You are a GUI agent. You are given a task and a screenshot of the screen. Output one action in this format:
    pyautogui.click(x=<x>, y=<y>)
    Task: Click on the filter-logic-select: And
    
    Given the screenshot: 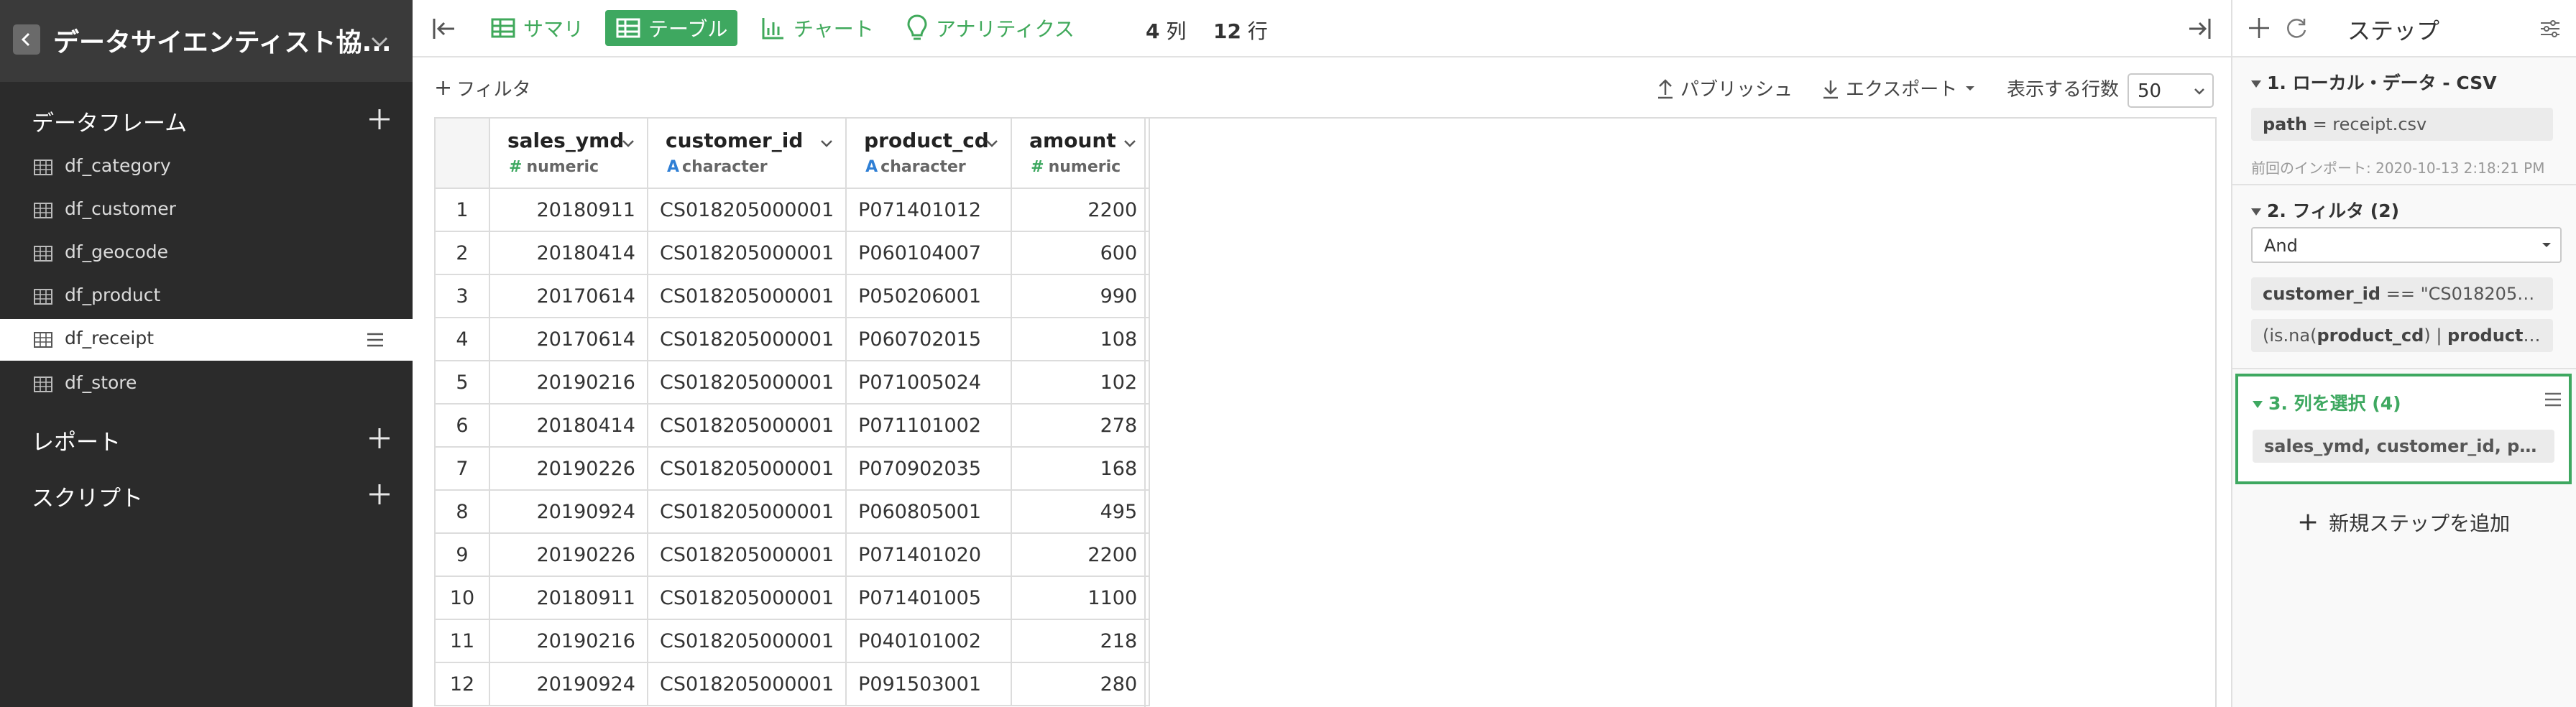 What is the action you would take?
    pyautogui.click(x=2406, y=245)
    